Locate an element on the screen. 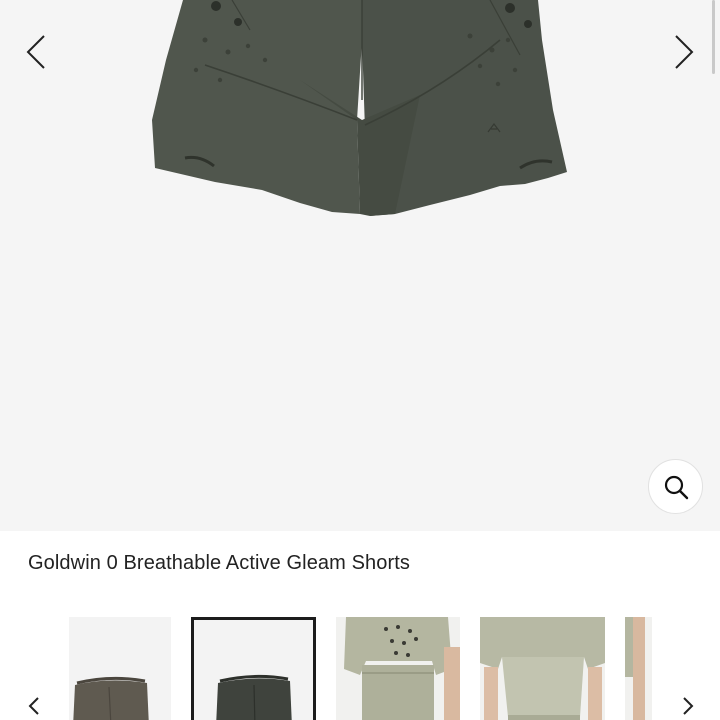  model-torso-thumbnail is located at coordinates (542, 668).